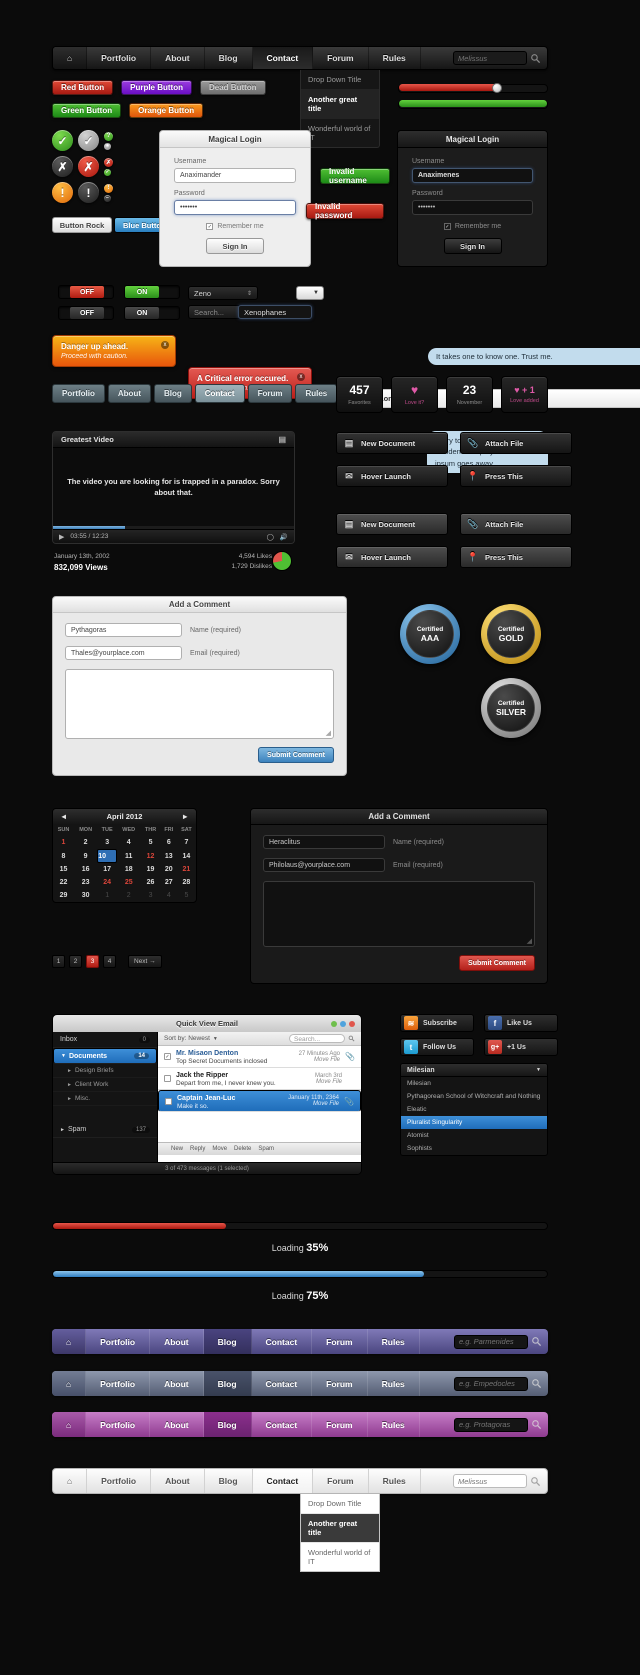 This screenshot has width=640, height=1675. What do you see at coordinates (392, 524) in the screenshot?
I see `new-document-button-light: ▤ New Document` at bounding box center [392, 524].